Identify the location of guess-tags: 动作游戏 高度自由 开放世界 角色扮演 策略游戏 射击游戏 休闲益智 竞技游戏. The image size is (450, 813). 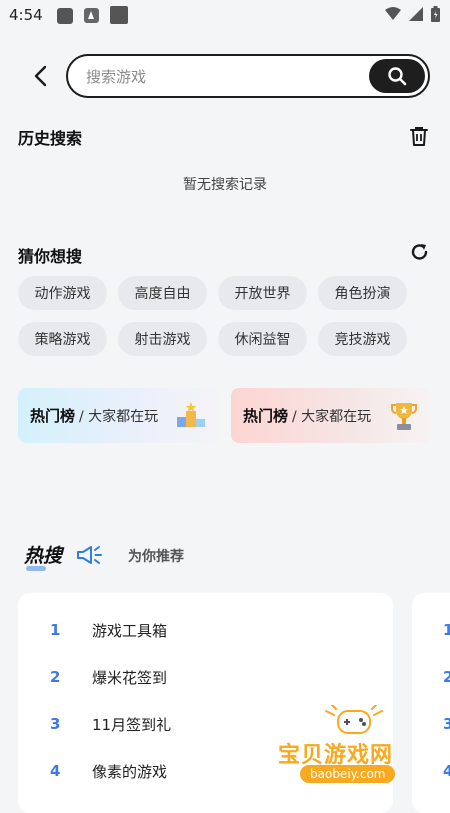
(225, 316).